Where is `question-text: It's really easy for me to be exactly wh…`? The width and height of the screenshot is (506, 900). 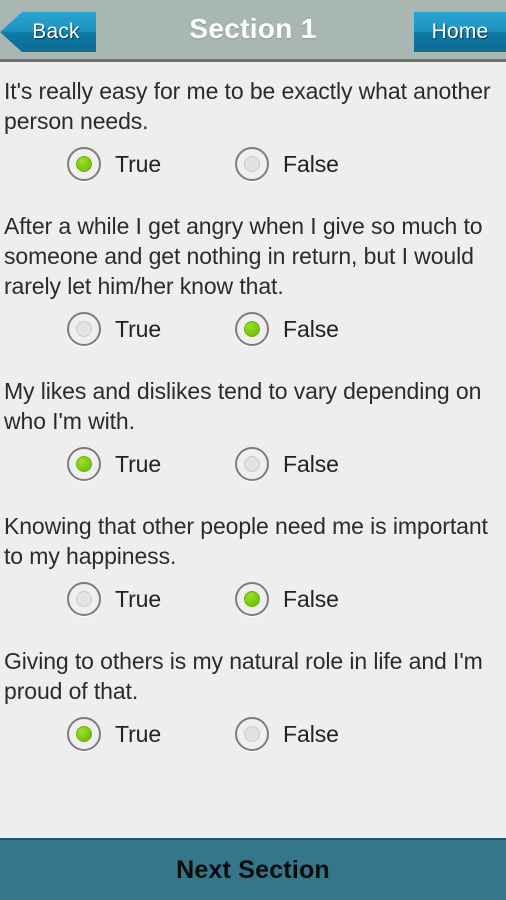
question-text: It's really easy for me to be exactly wh… is located at coordinates (247, 106).